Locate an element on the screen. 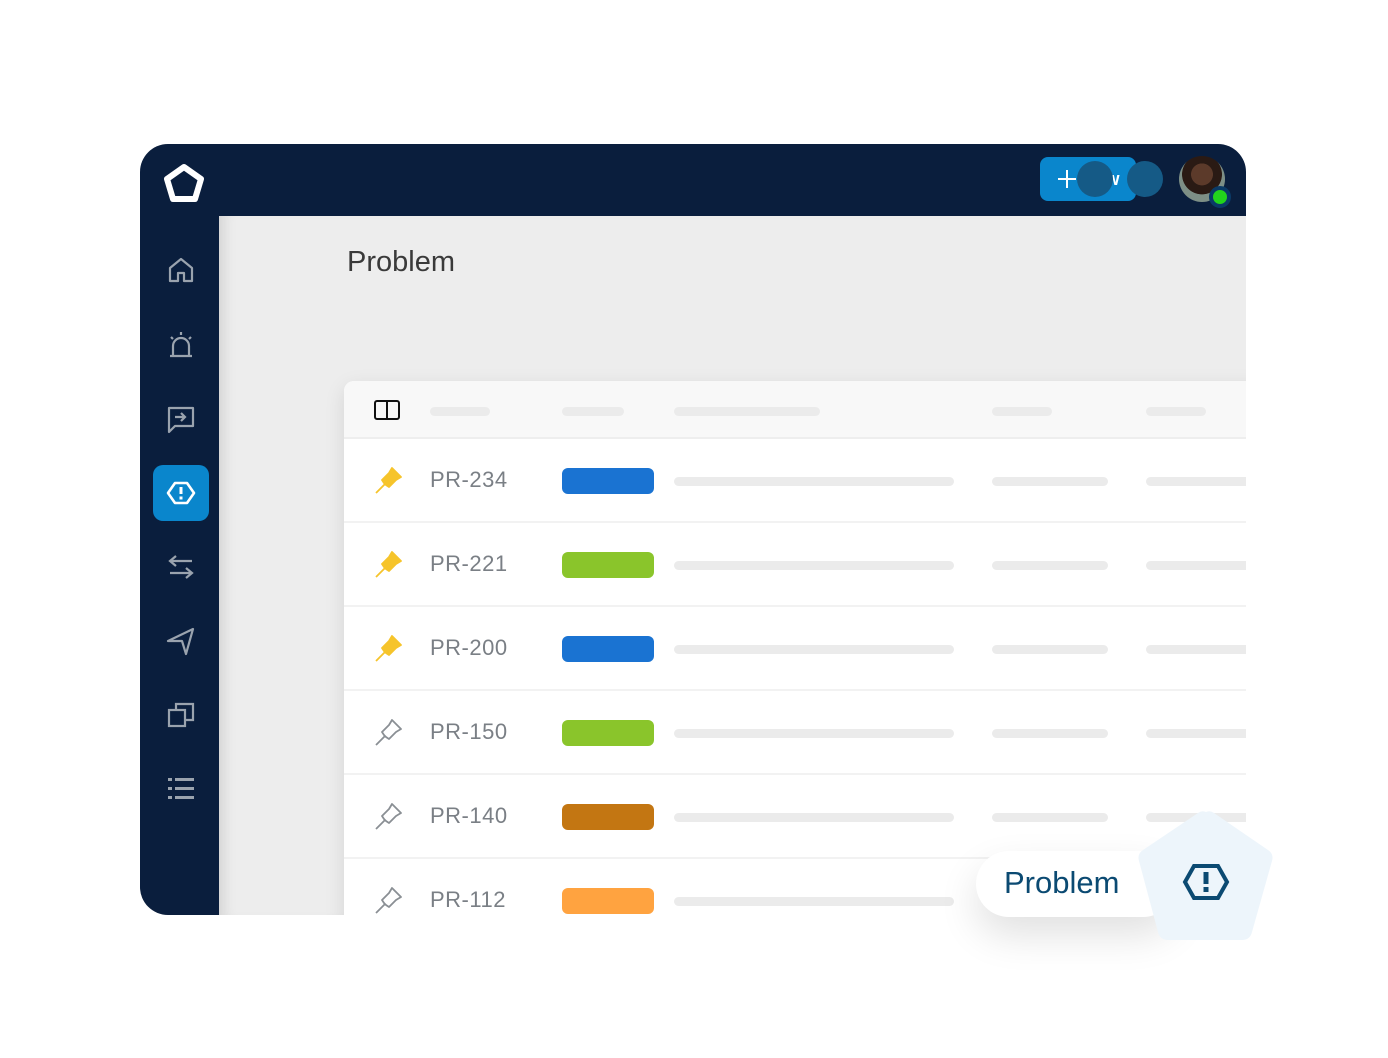 This screenshot has width=1388, height=1058. sidebar-item-list is located at coordinates (181, 789).